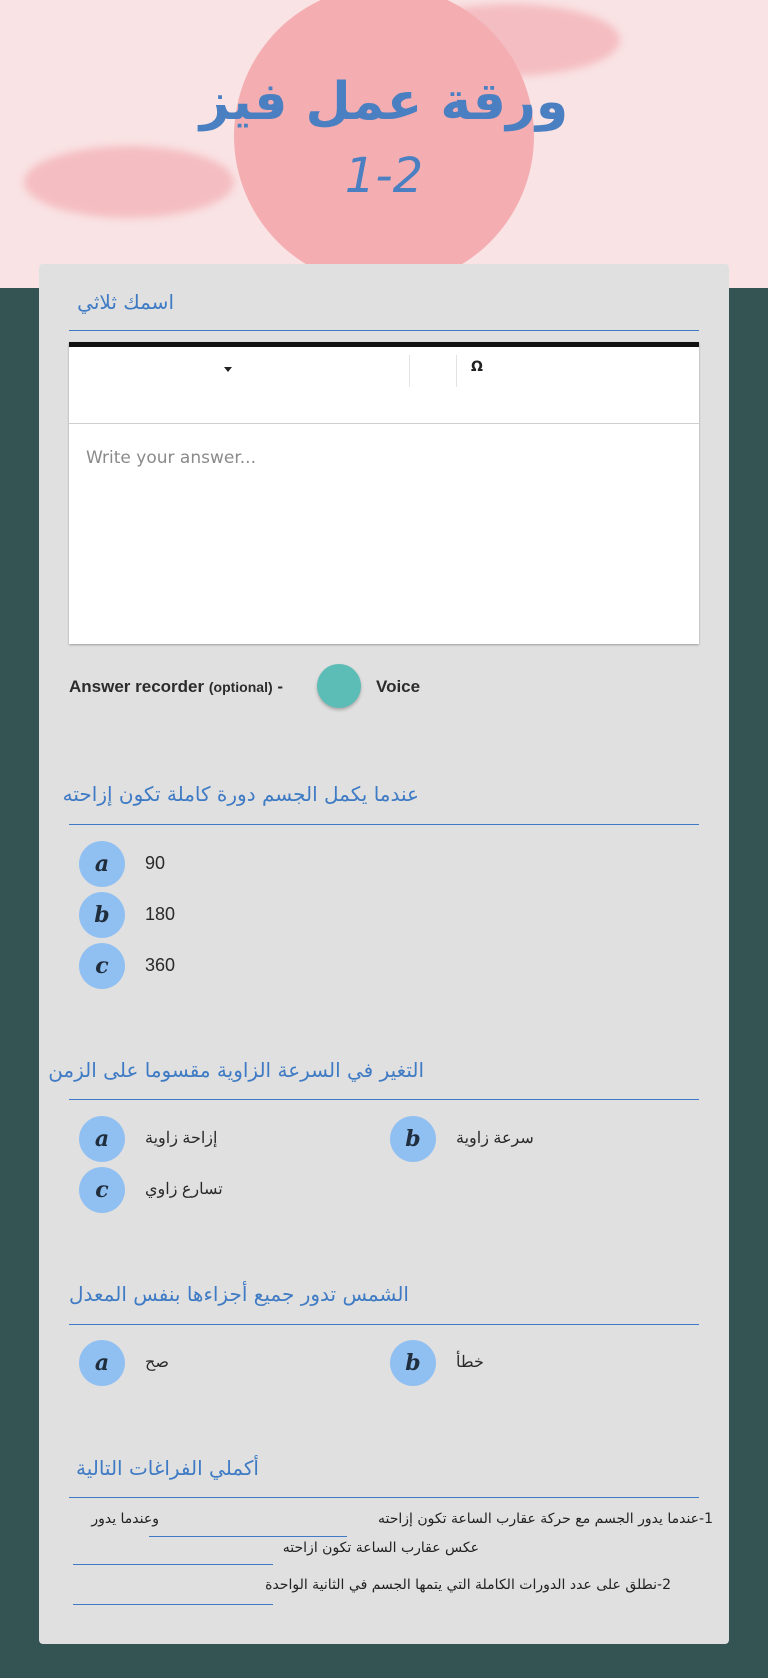 The width and height of the screenshot is (768, 1678). I want to click on recorder-label: Answer recorder, so click(137, 686).